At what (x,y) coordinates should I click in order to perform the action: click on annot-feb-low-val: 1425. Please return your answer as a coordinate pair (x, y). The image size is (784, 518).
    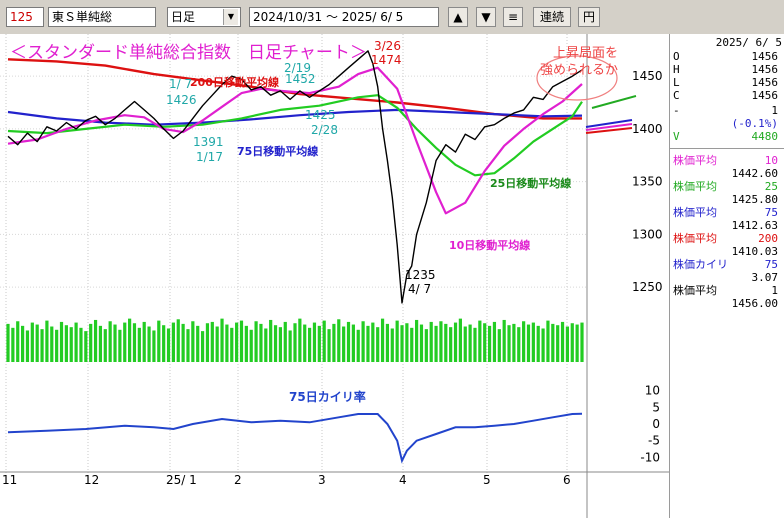
    Looking at the image, I should click on (320, 115).